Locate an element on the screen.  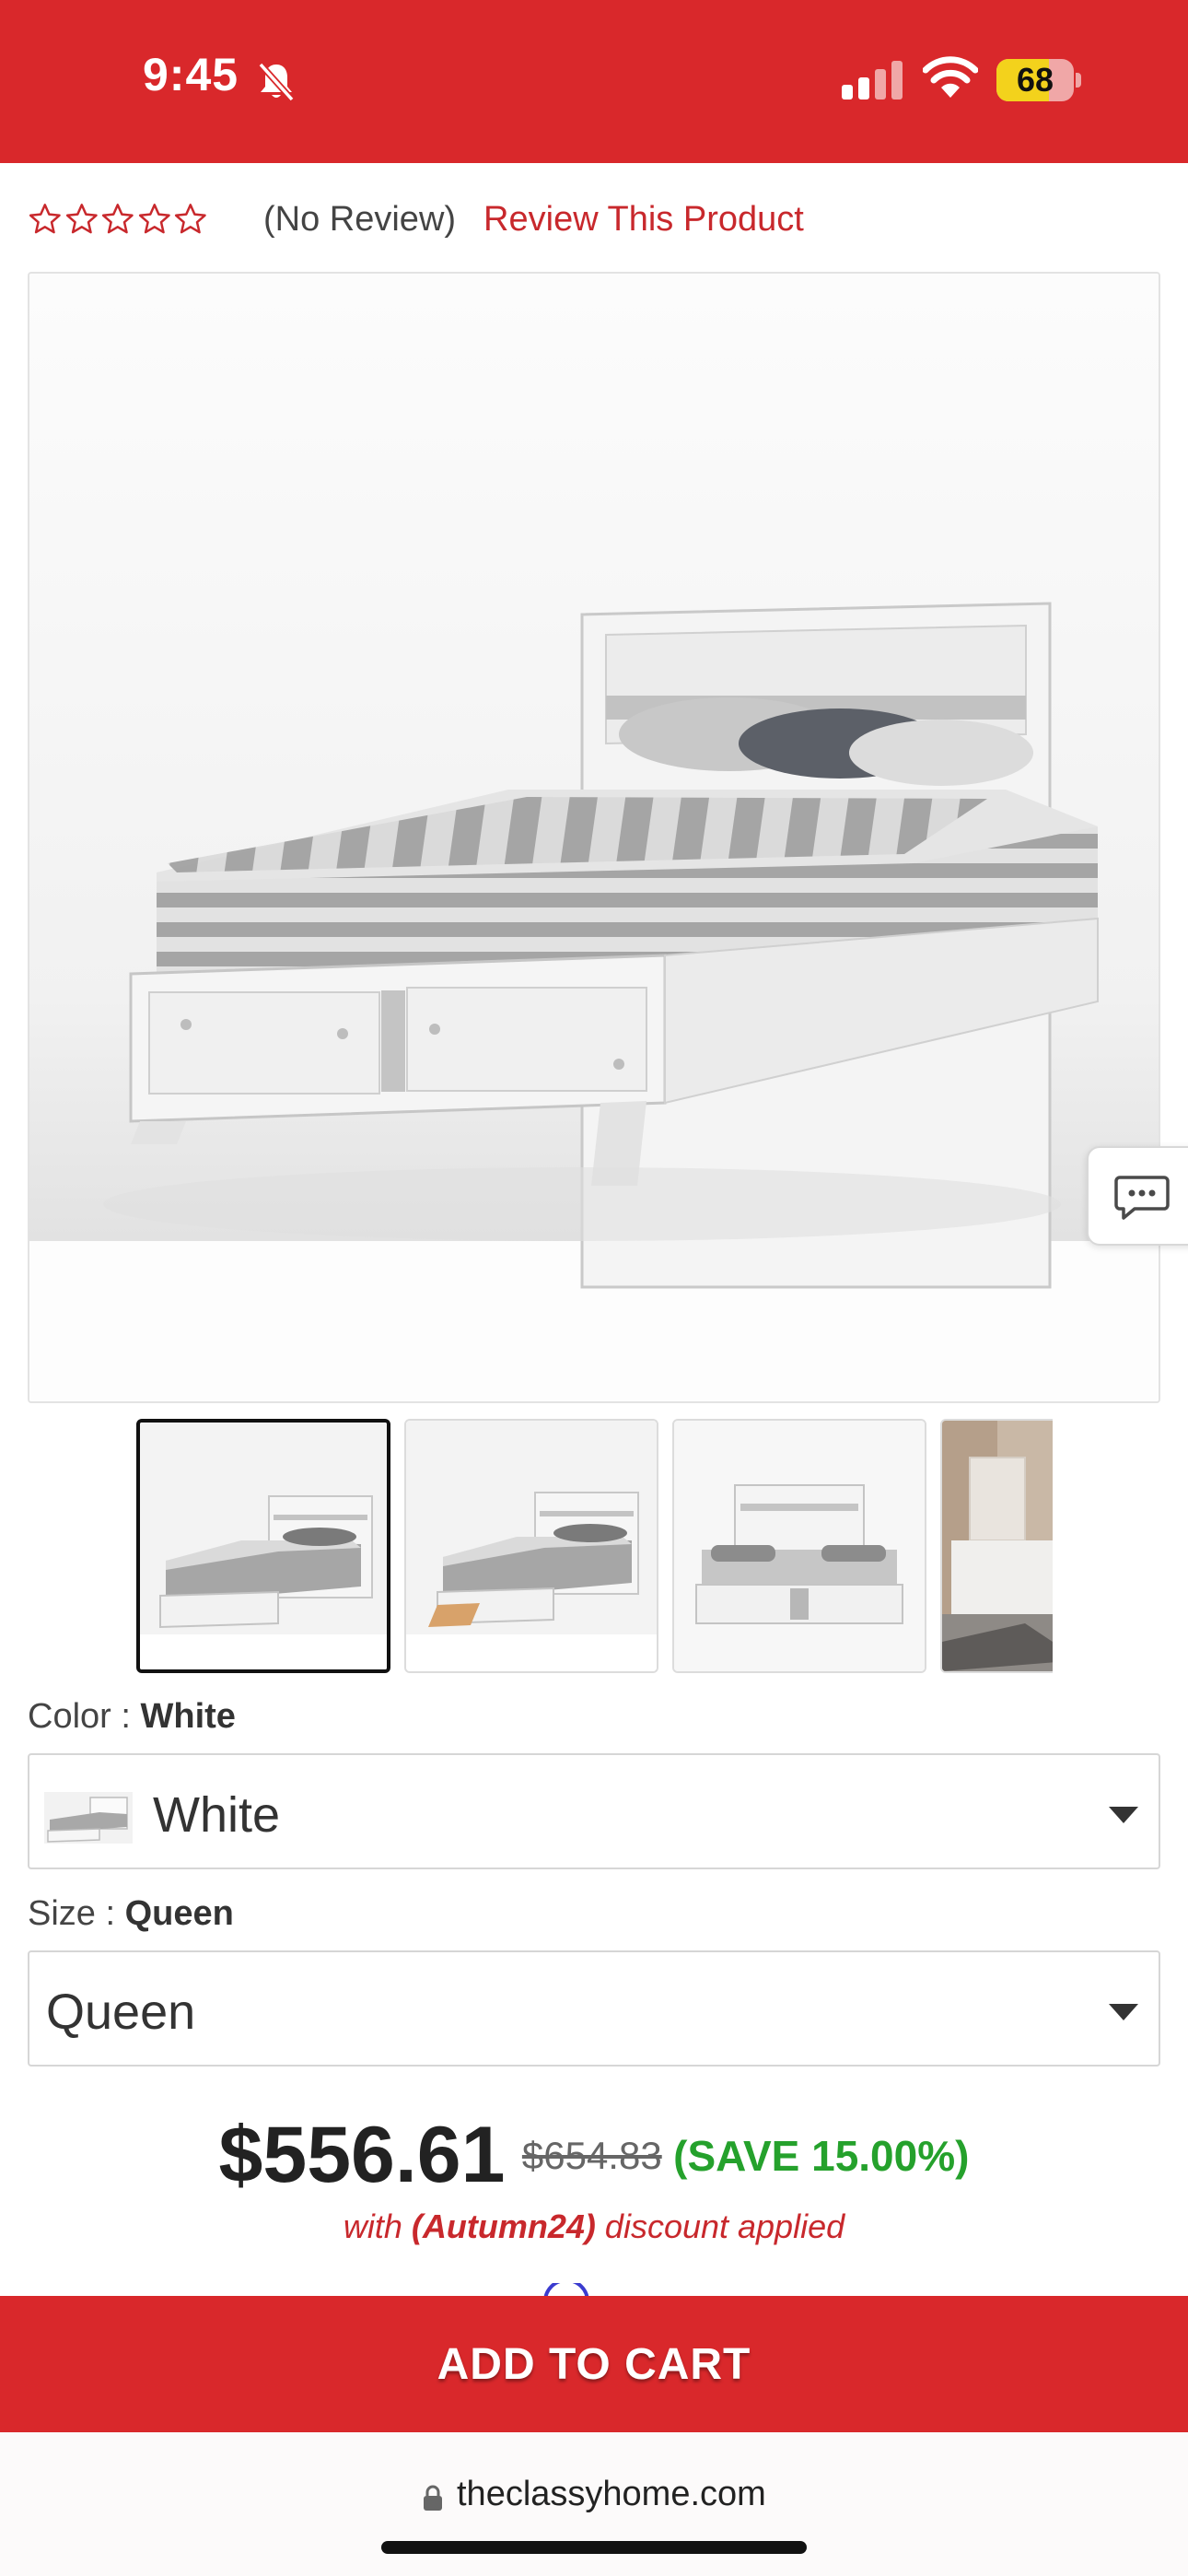
discount-suffix: discount applied is located at coordinates (724, 2226).